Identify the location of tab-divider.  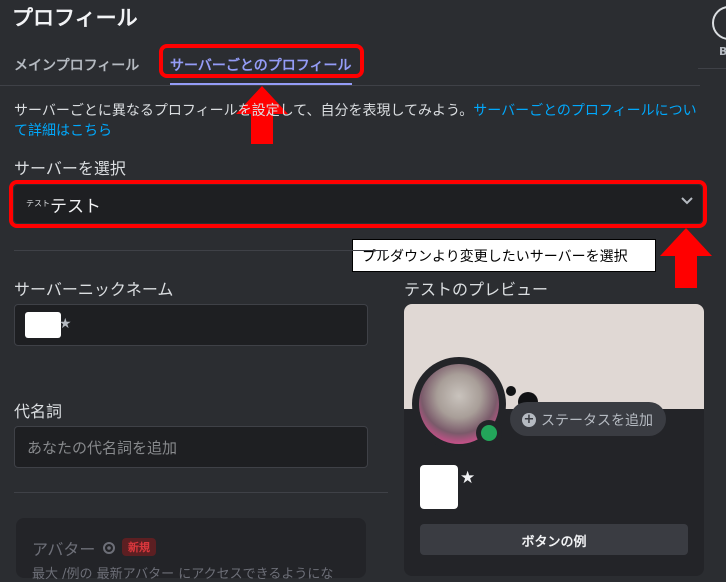
(350, 85).